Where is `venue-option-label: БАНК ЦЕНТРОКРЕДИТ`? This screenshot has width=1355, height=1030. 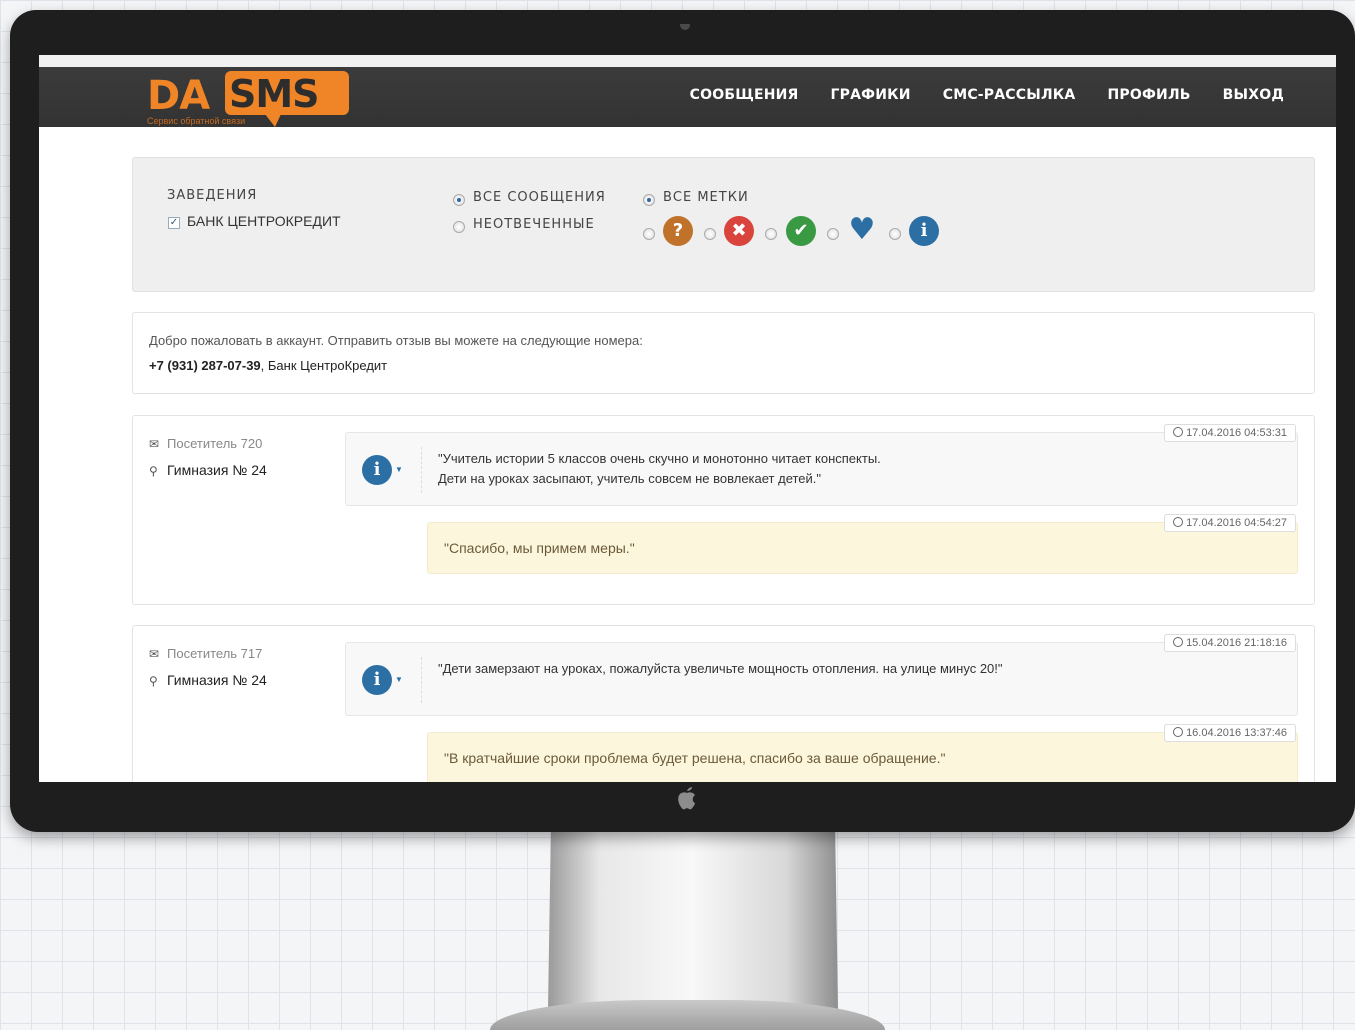
venue-option-label: БАНК ЦЕНТРОКРЕДИТ is located at coordinates (264, 221).